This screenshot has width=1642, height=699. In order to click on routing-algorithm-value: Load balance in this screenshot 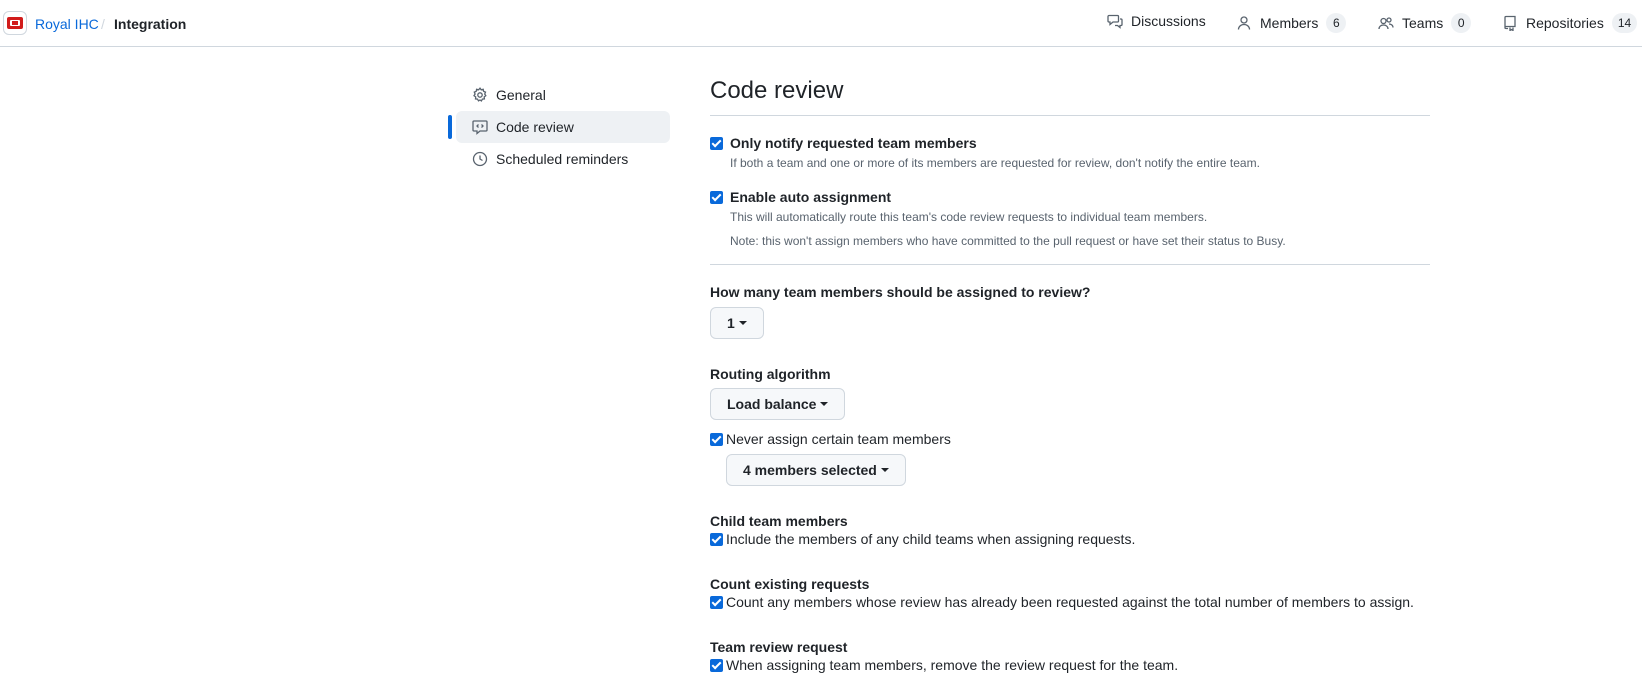, I will do `click(772, 404)`.